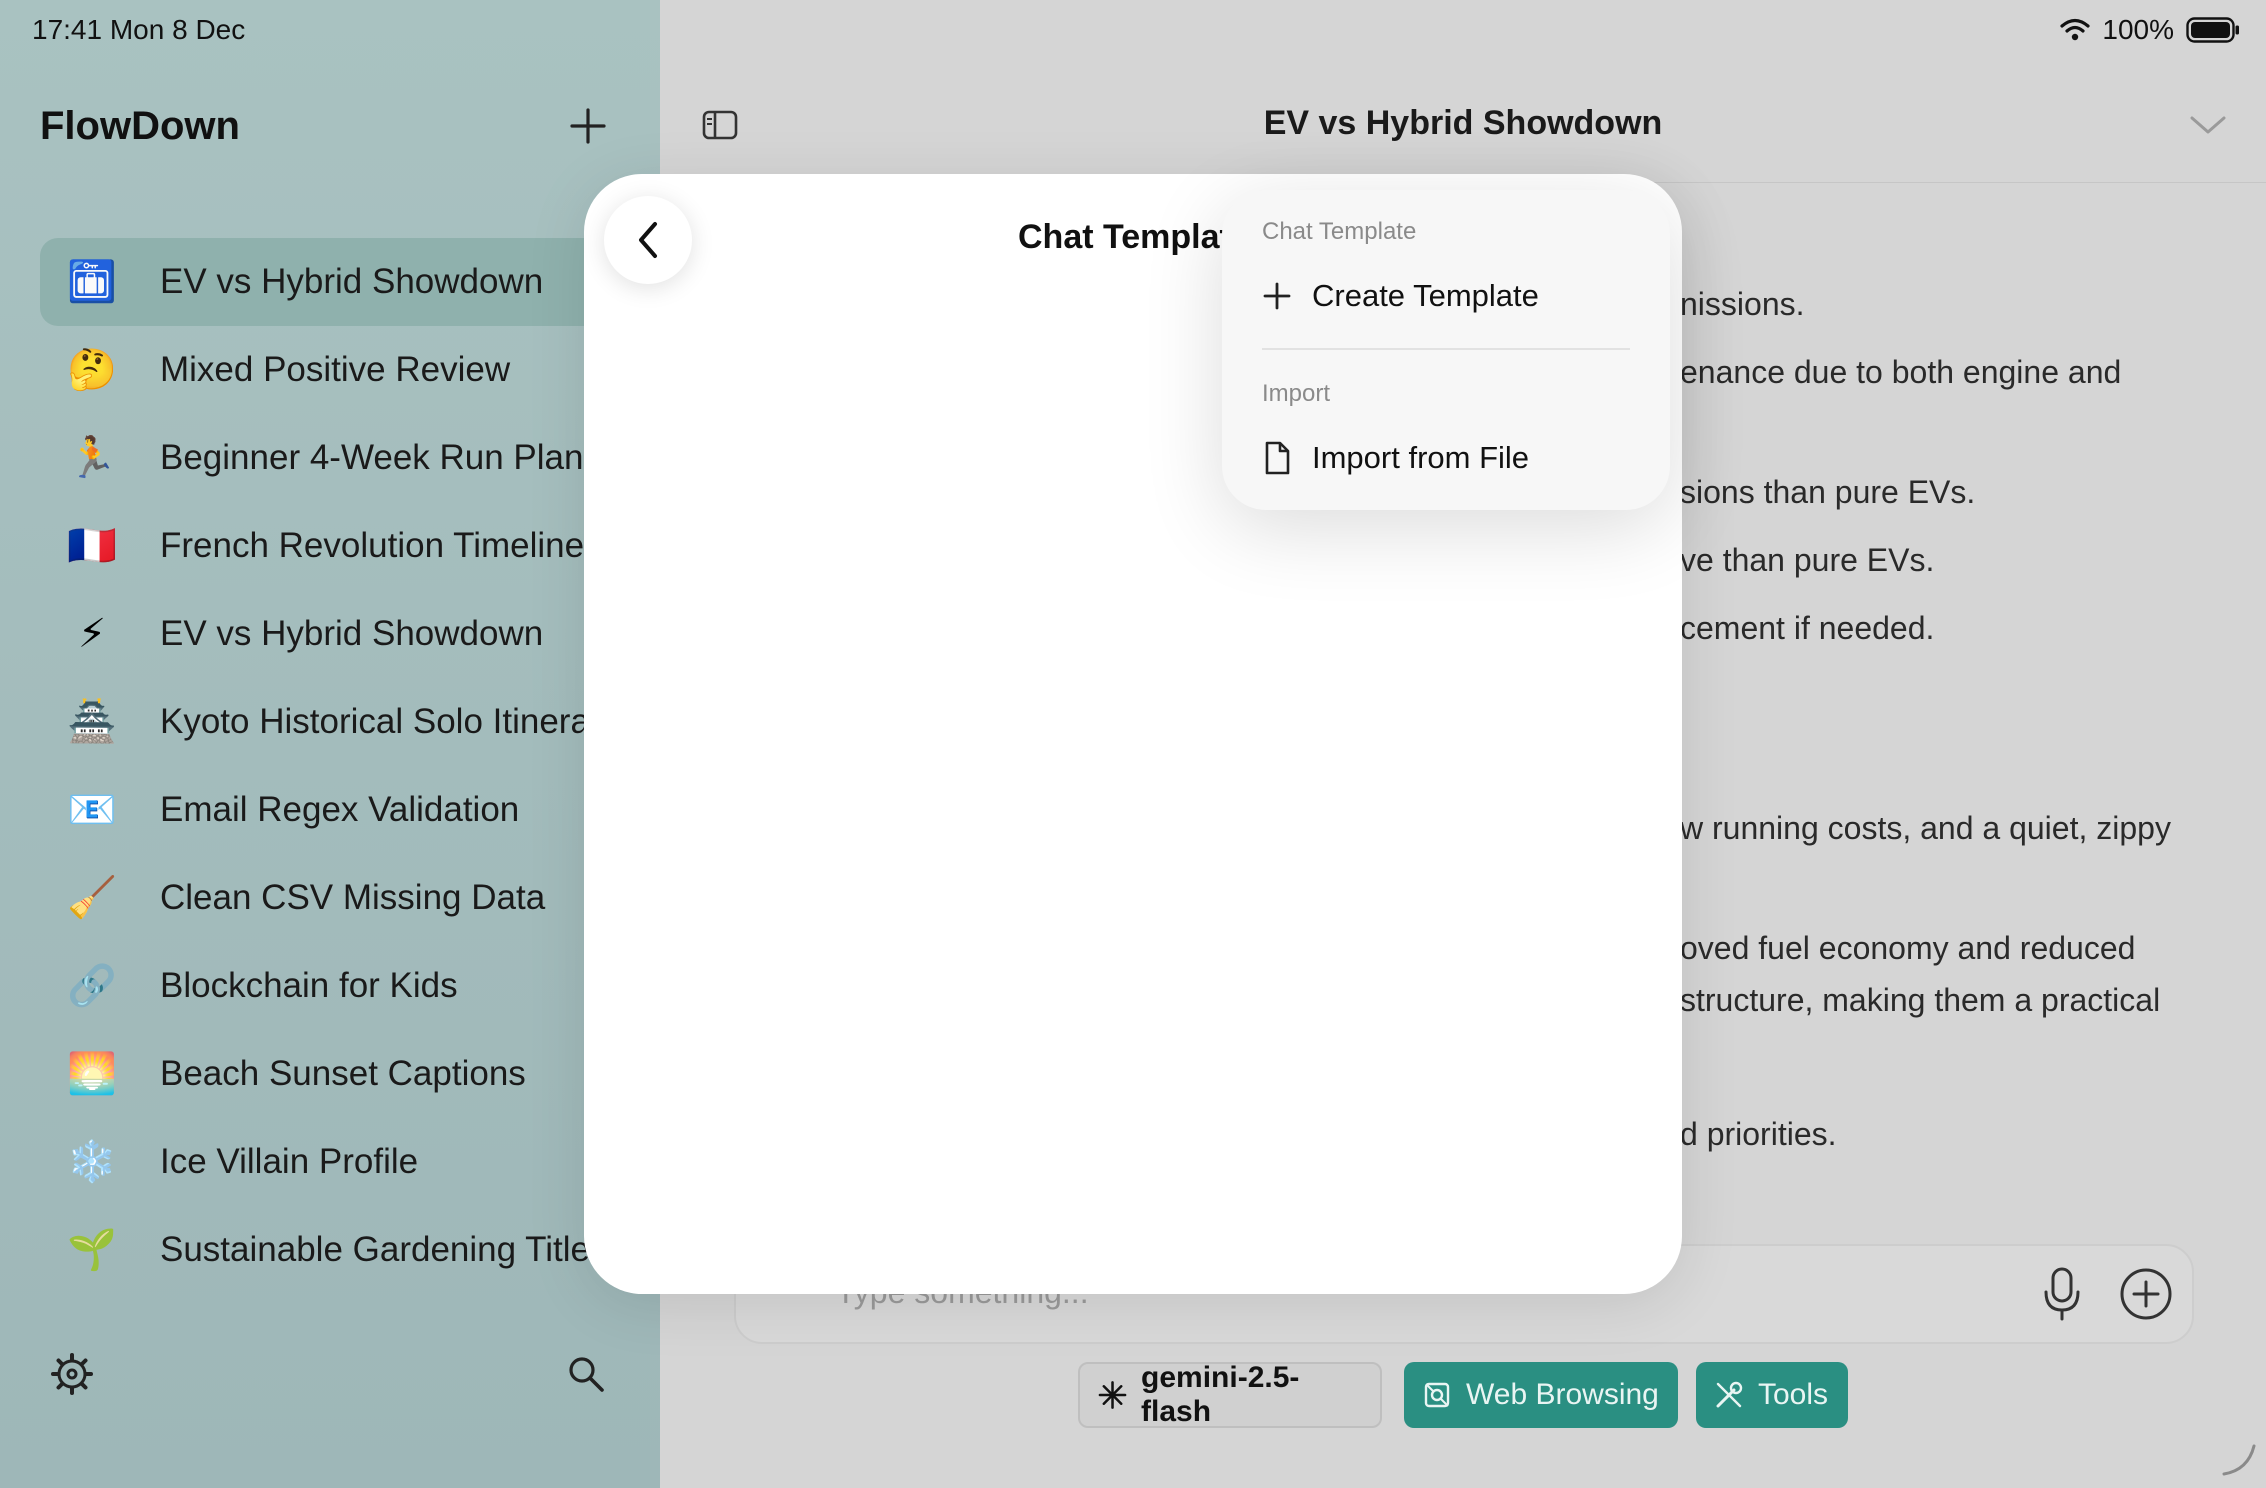 This screenshot has height=1488, width=2266. I want to click on conversation-label: Kyoto Historical Solo Itinerary, so click(390, 721).